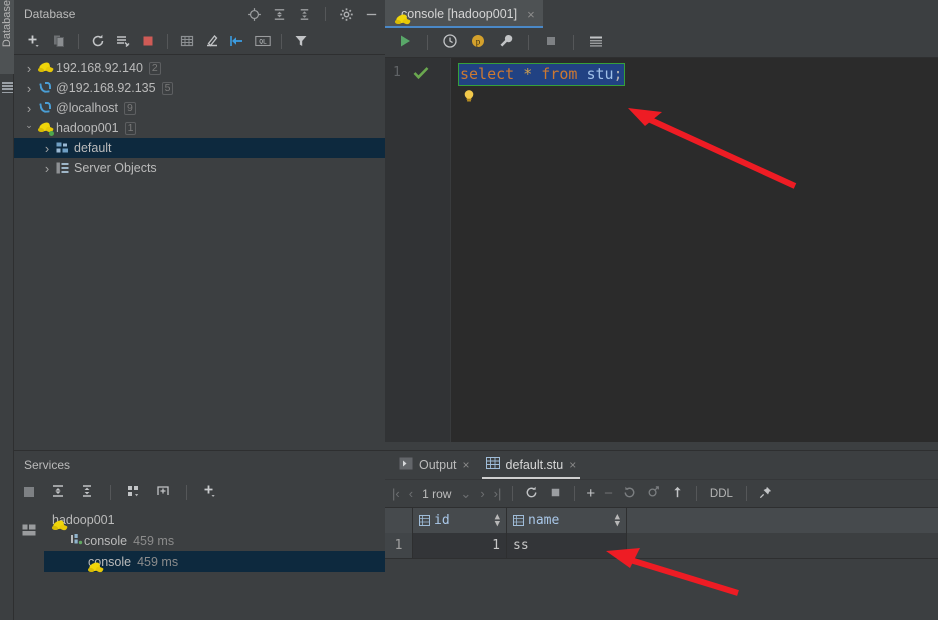  Describe the element at coordinates (99, 68) in the screenshot. I see `tree-item-label: 192.168.92.140` at that location.